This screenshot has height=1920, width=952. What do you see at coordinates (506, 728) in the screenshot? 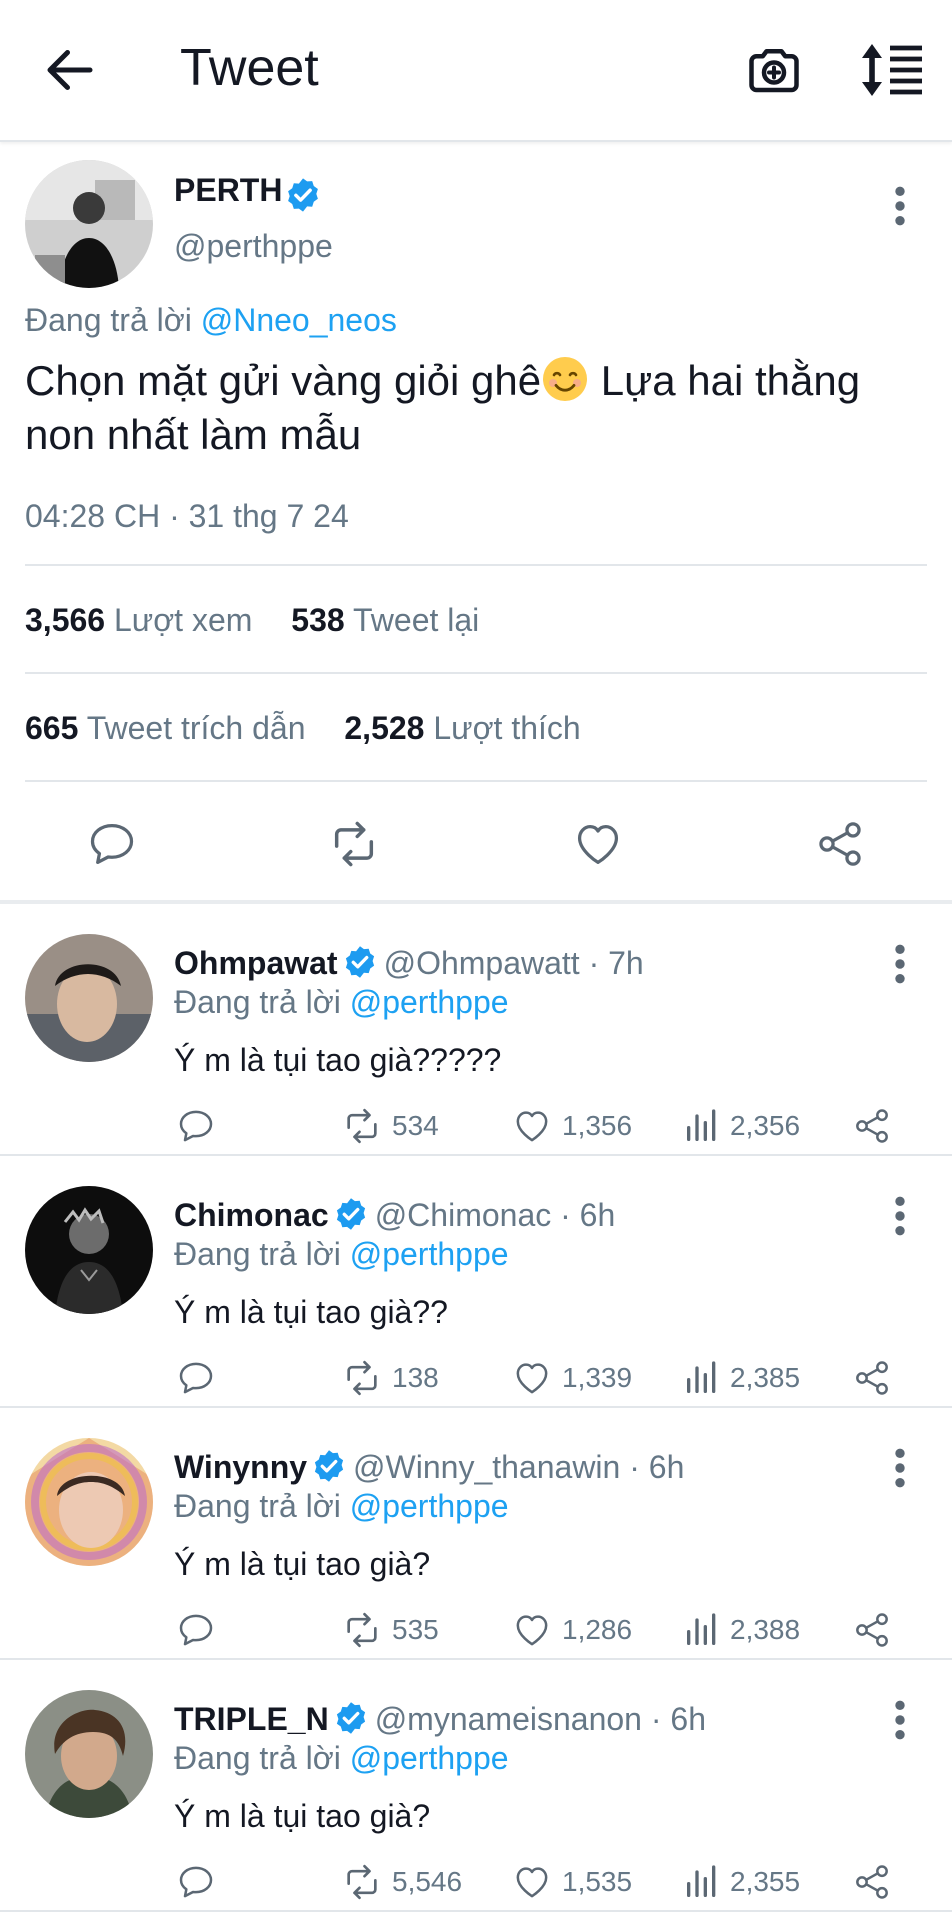
I see `likes-label: Lượt thích` at bounding box center [506, 728].